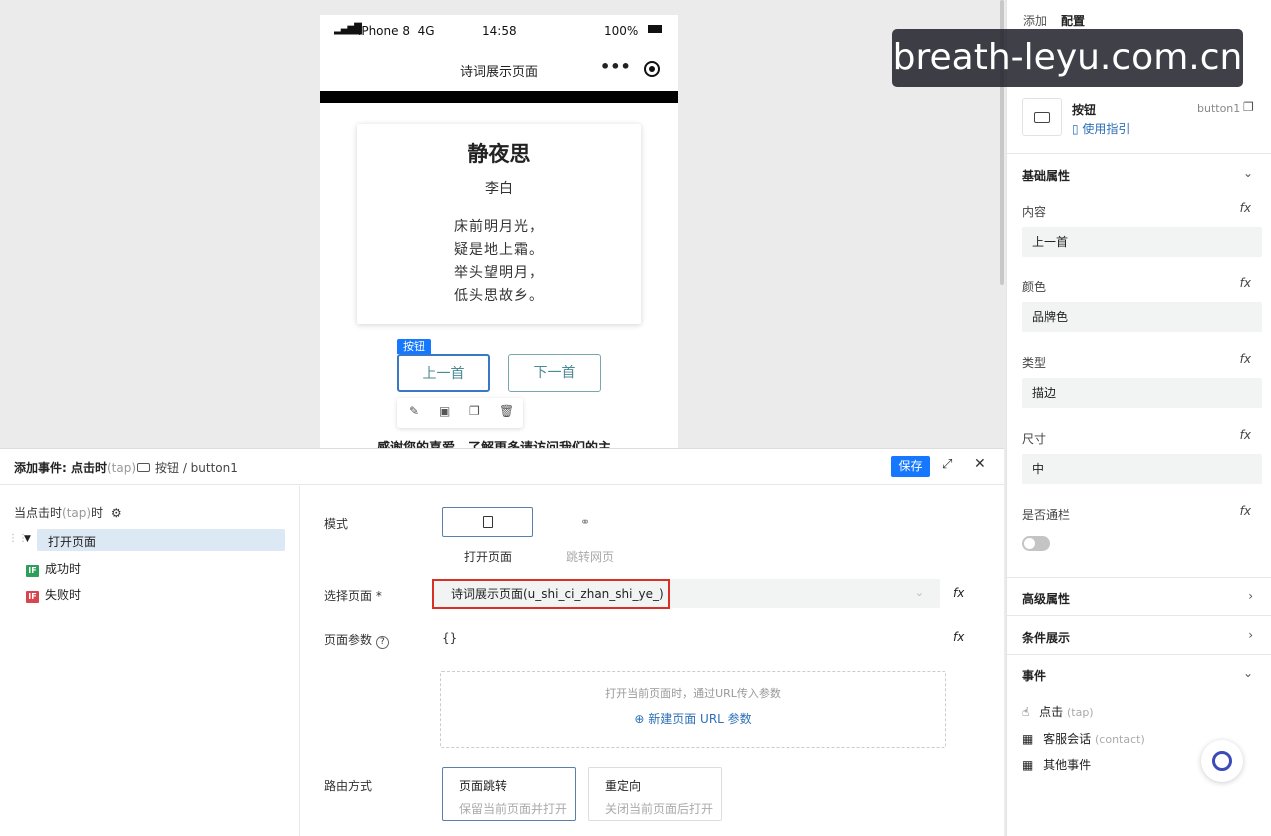 This screenshot has width=1271, height=836. Describe the element at coordinates (382, 642) in the screenshot. I see `help-icon: ?` at that location.